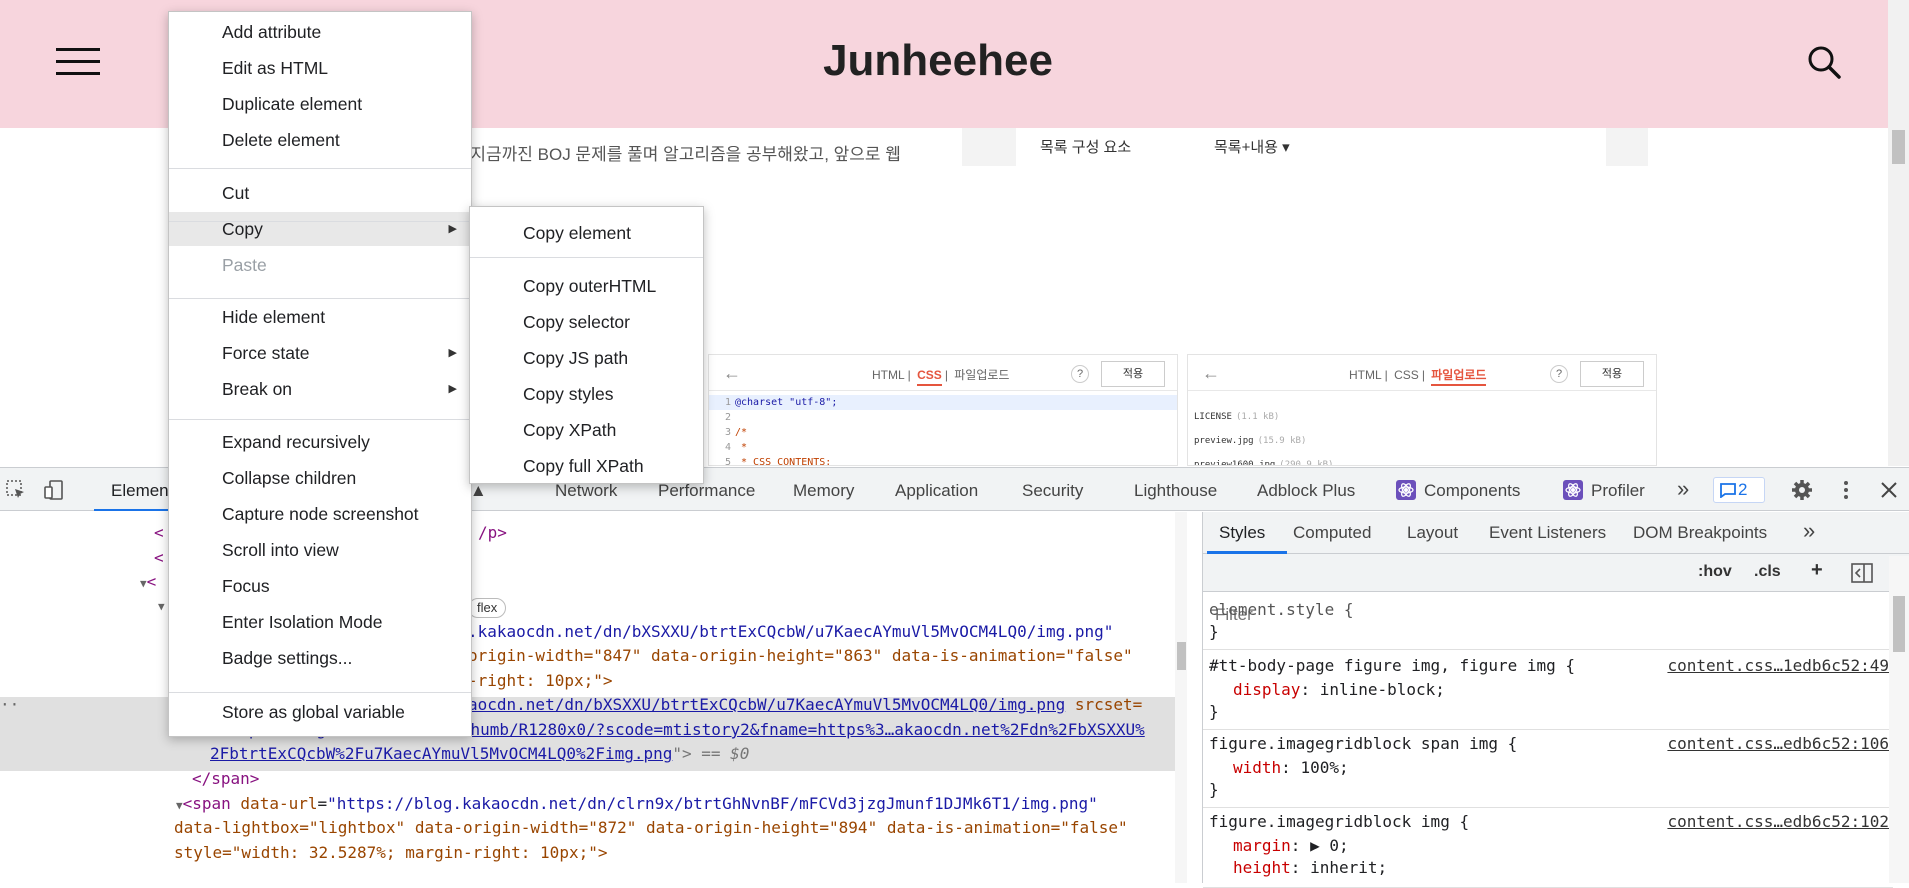 The image size is (1909, 888). I want to click on menu-item-store-as-global-variable: Store as global variable, so click(320, 712).